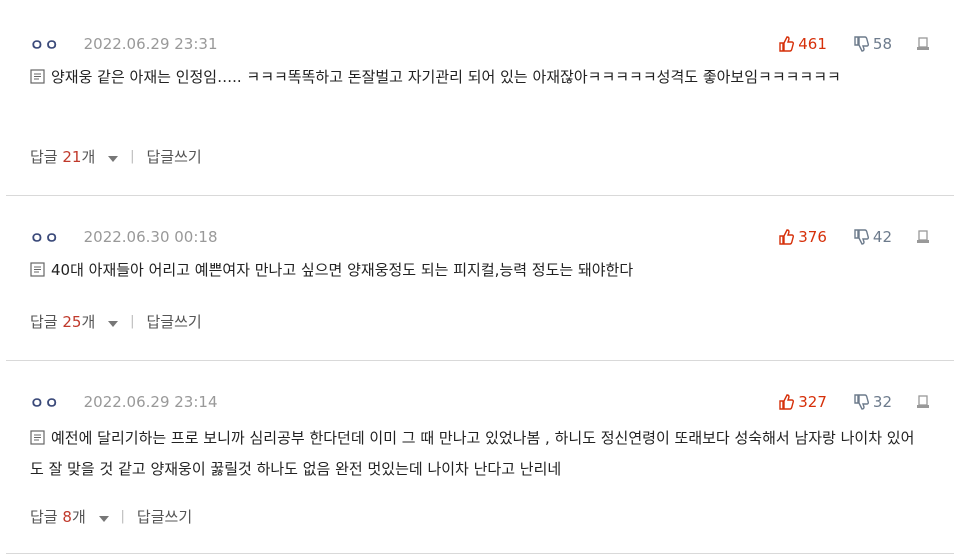 Image resolution: width=960 pixels, height=555 pixels. I want to click on comment-date: 2022.06.29 23:31, so click(150, 44).